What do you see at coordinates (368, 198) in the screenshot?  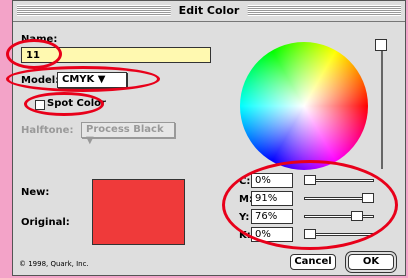 I see `magenta-slider-thumb` at bounding box center [368, 198].